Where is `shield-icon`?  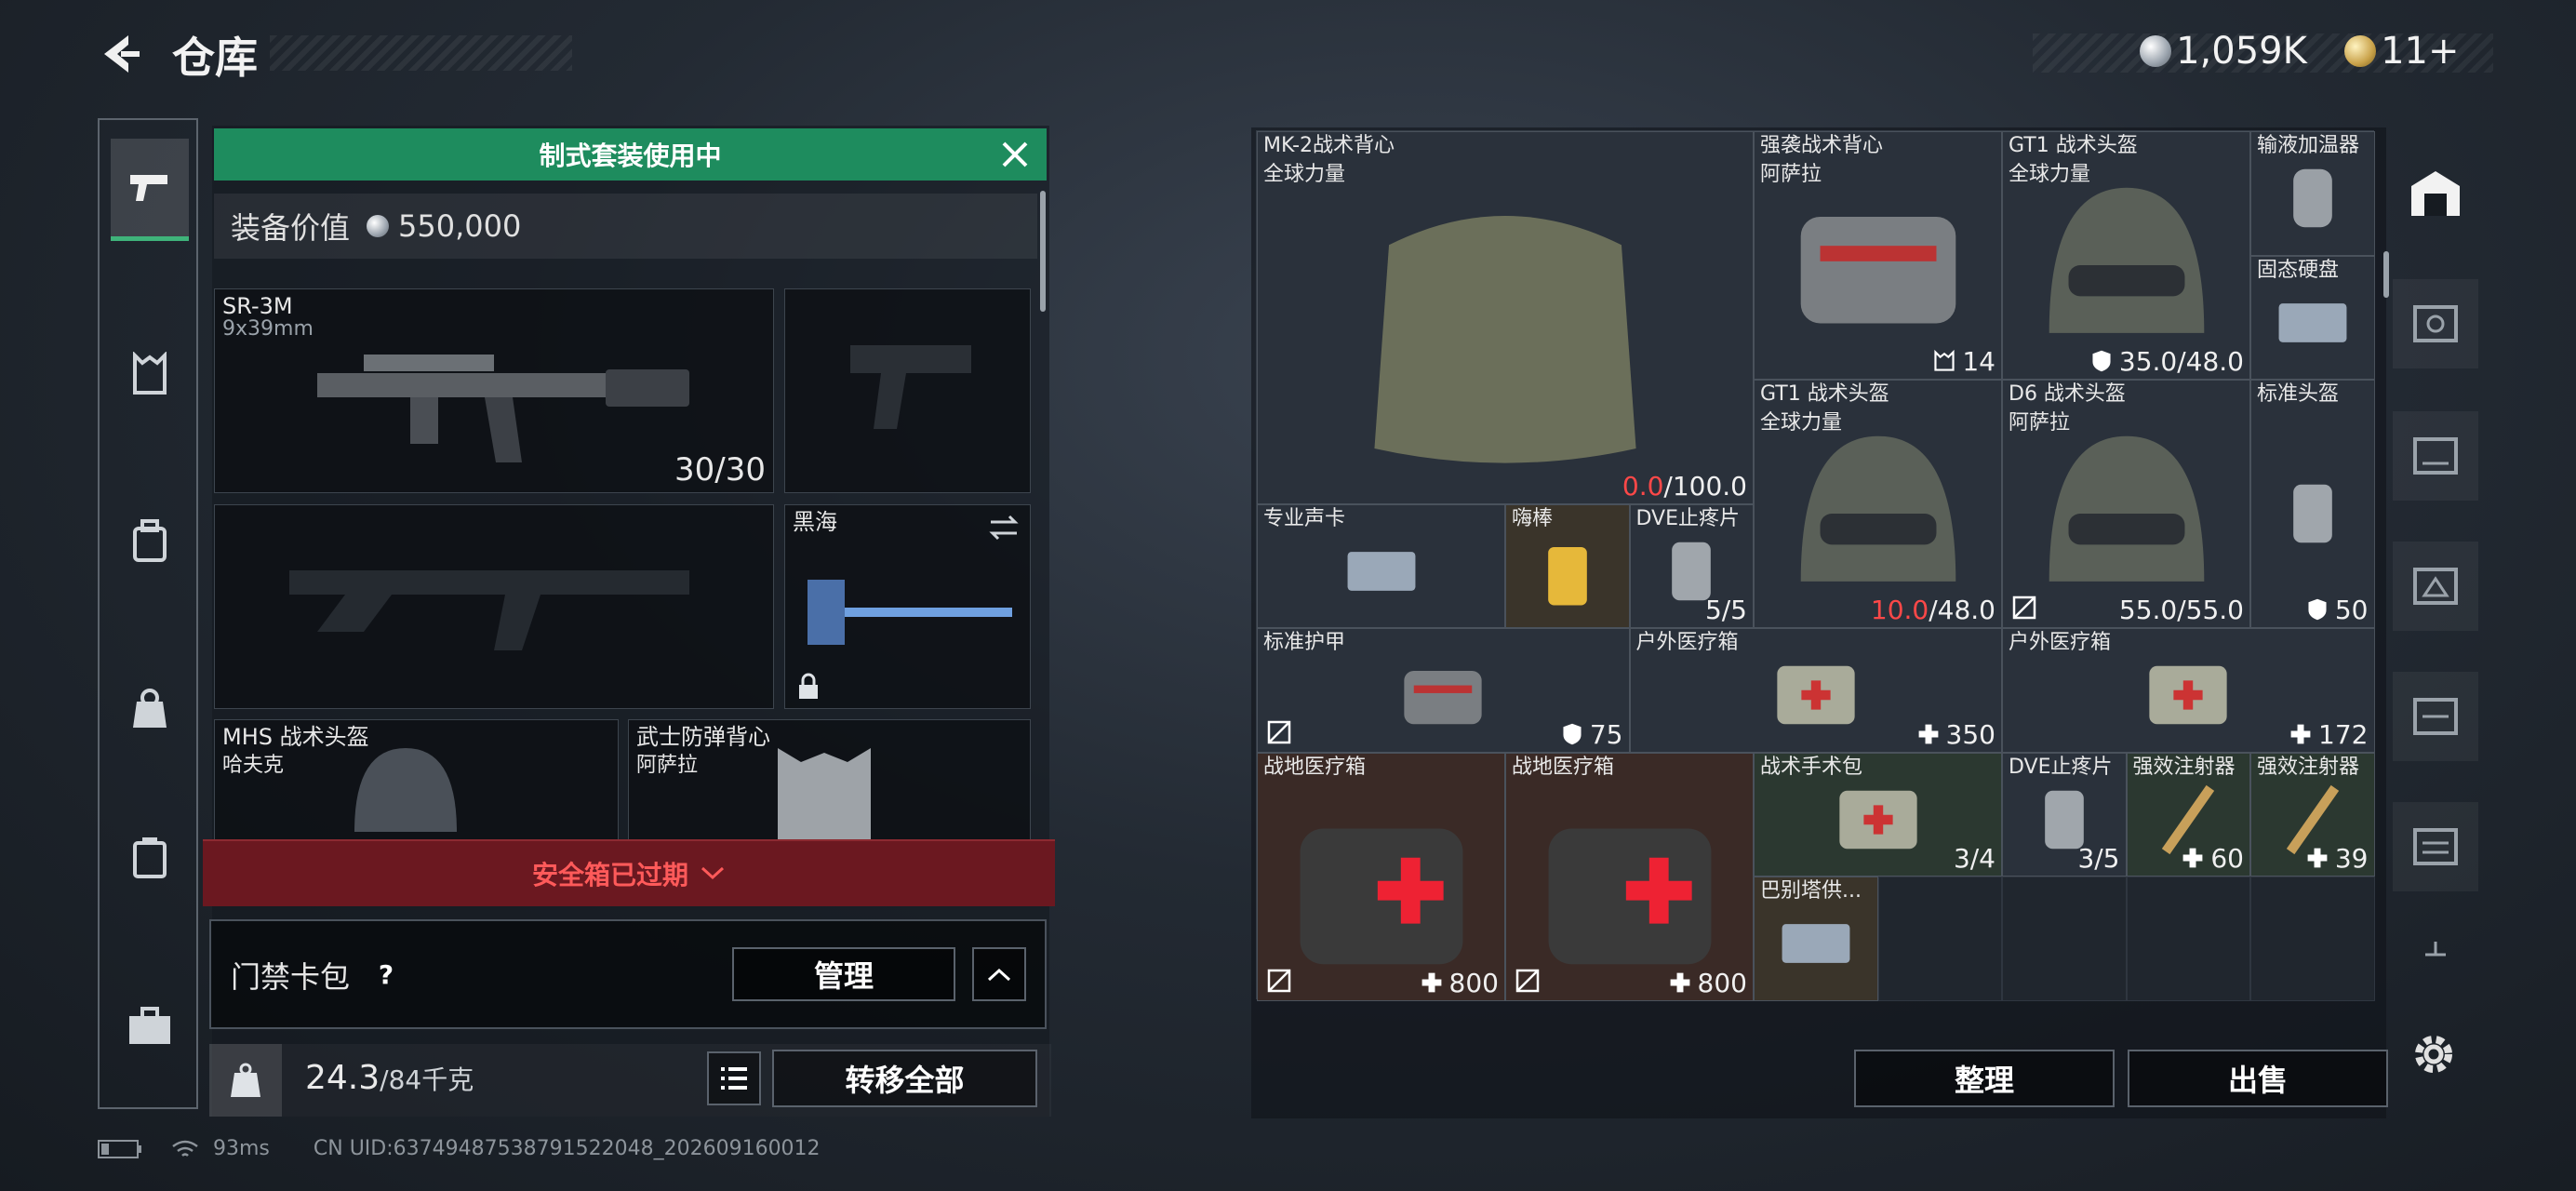 shield-icon is located at coordinates (2101, 361).